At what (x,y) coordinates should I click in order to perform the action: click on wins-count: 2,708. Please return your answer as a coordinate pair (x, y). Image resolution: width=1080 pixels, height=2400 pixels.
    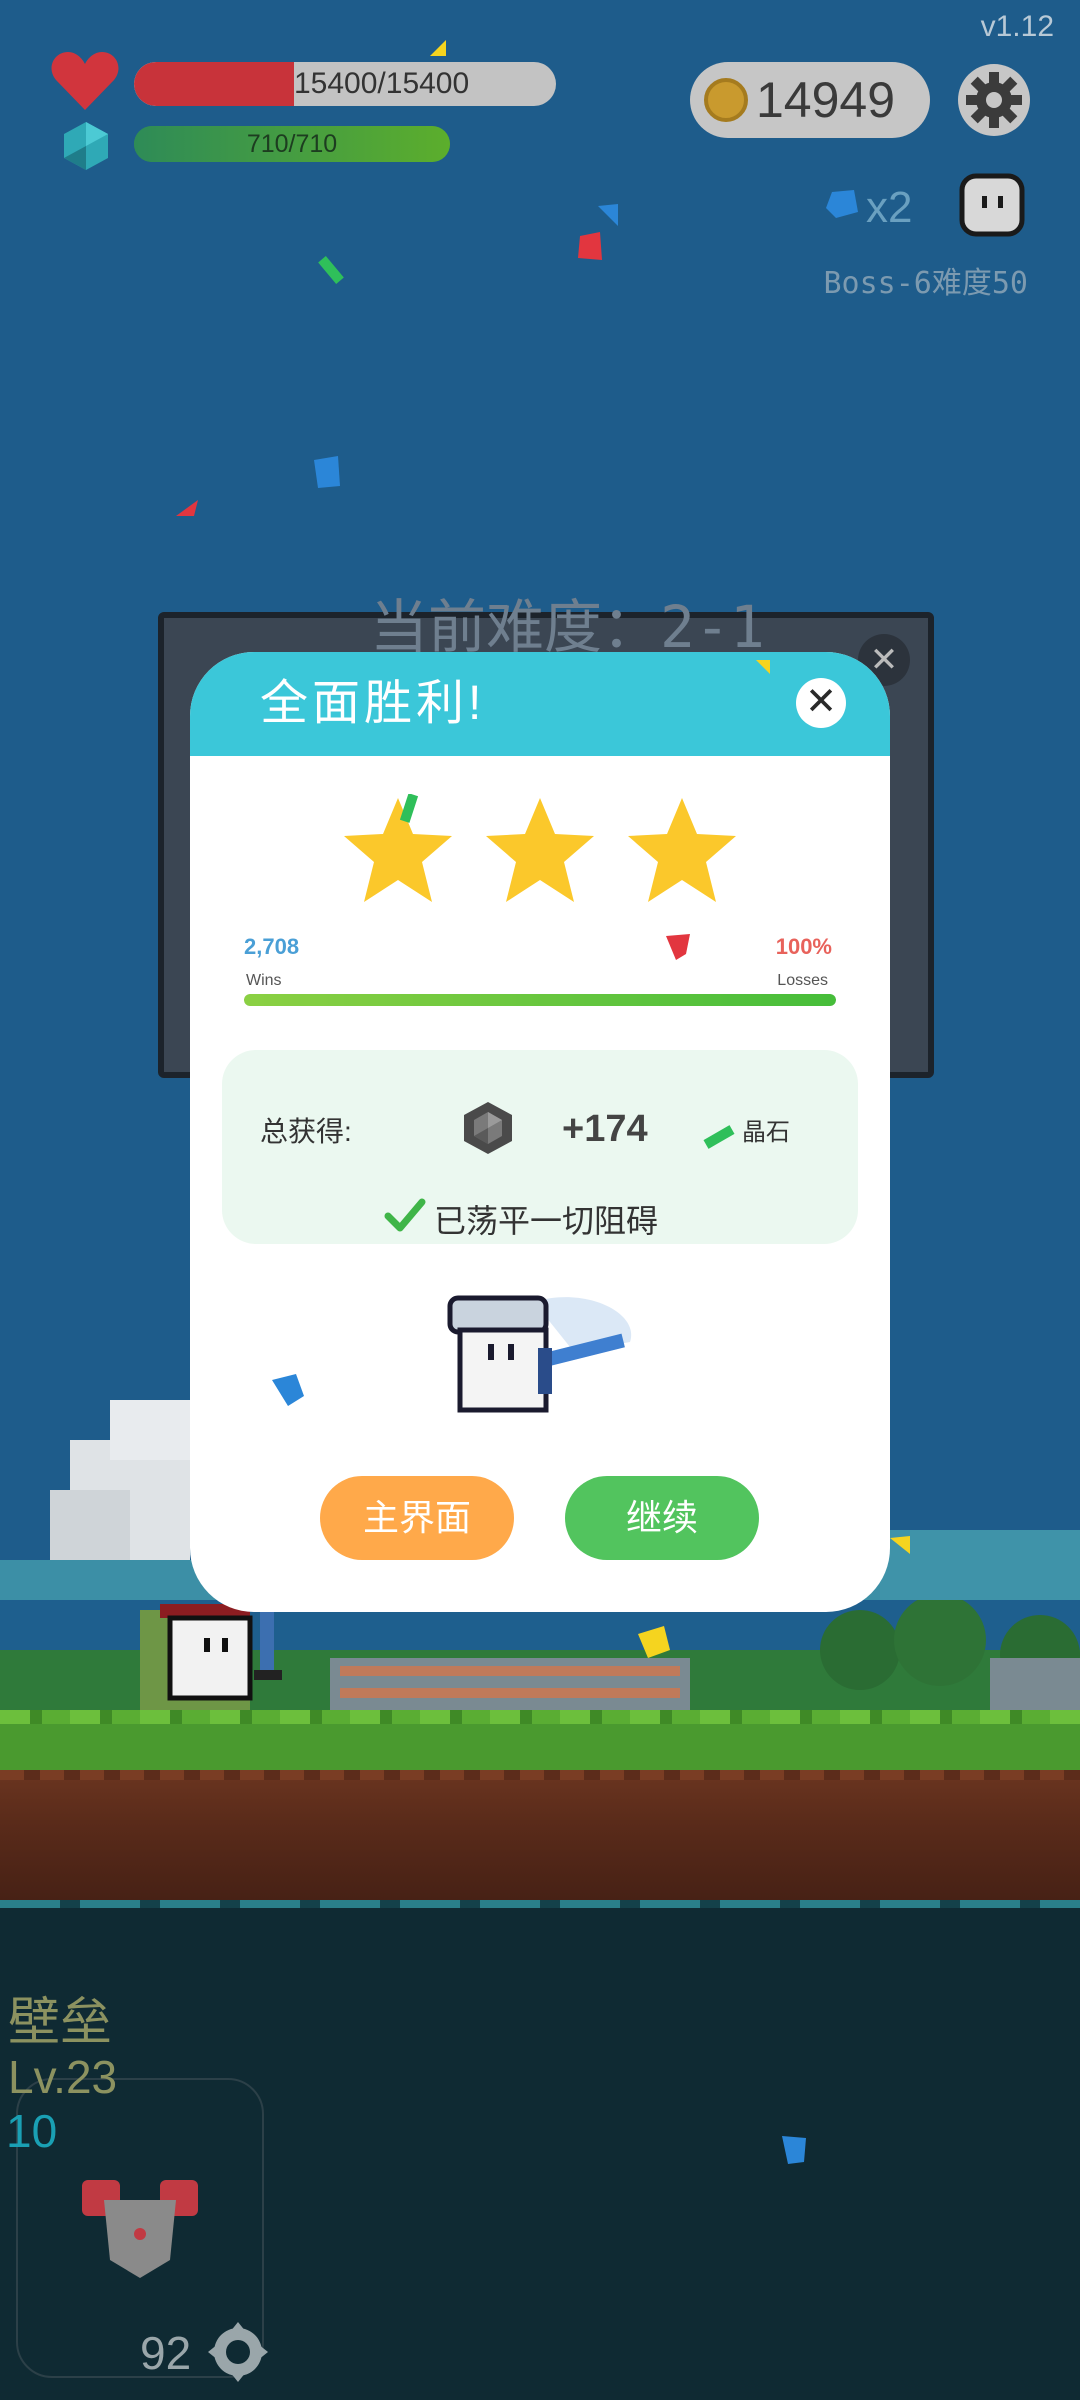
    Looking at the image, I should click on (272, 946).